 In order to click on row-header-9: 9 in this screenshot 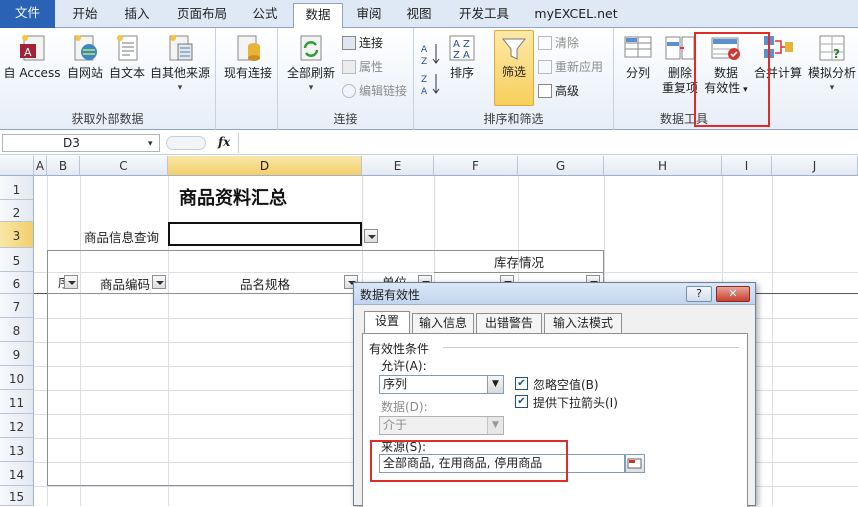, I will do `click(17, 354)`.